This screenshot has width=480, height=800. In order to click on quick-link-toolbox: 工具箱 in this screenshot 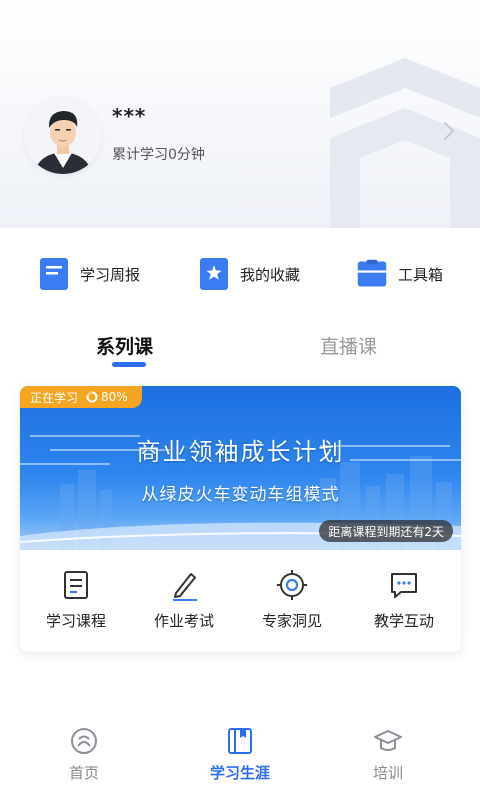, I will do `click(399, 274)`.